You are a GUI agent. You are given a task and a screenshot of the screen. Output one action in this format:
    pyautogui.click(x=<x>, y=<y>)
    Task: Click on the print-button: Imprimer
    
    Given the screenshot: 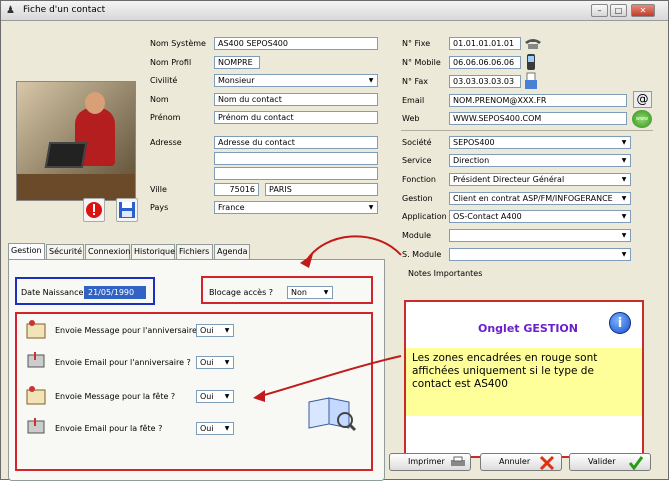 What is the action you would take?
    pyautogui.click(x=430, y=462)
    